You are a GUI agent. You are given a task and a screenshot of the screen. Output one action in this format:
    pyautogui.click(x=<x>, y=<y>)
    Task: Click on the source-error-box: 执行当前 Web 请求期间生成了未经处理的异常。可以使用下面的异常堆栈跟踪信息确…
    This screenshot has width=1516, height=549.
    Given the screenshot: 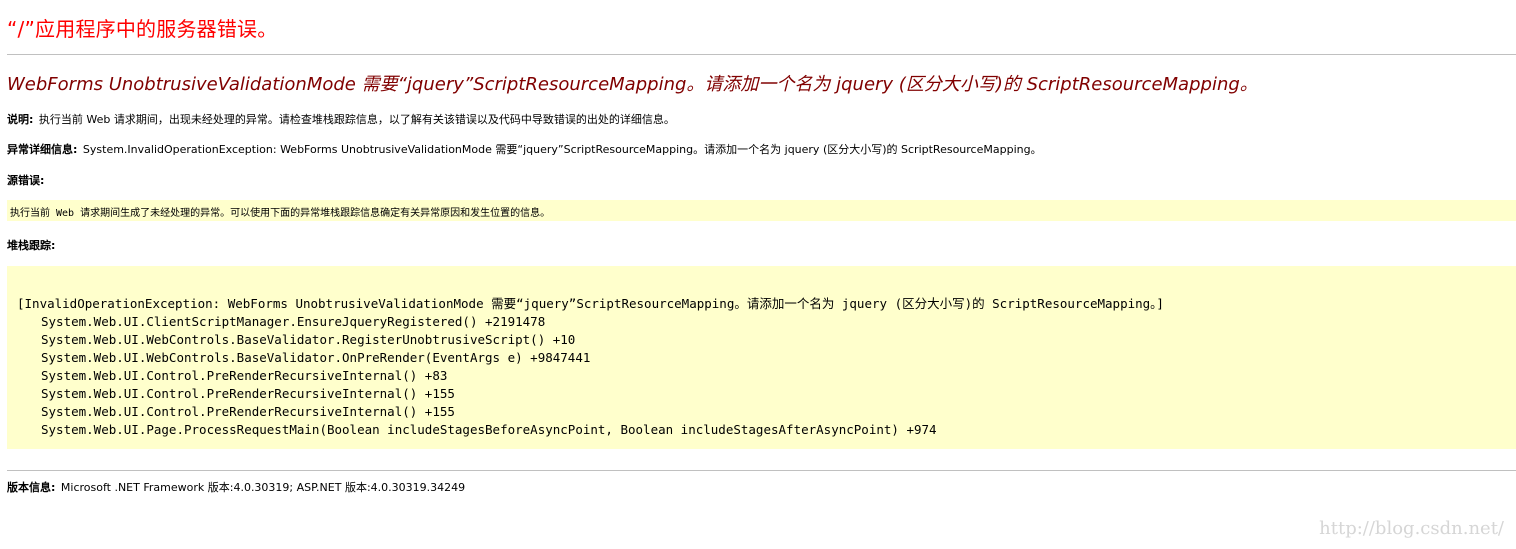 What is the action you would take?
    pyautogui.click(x=761, y=210)
    